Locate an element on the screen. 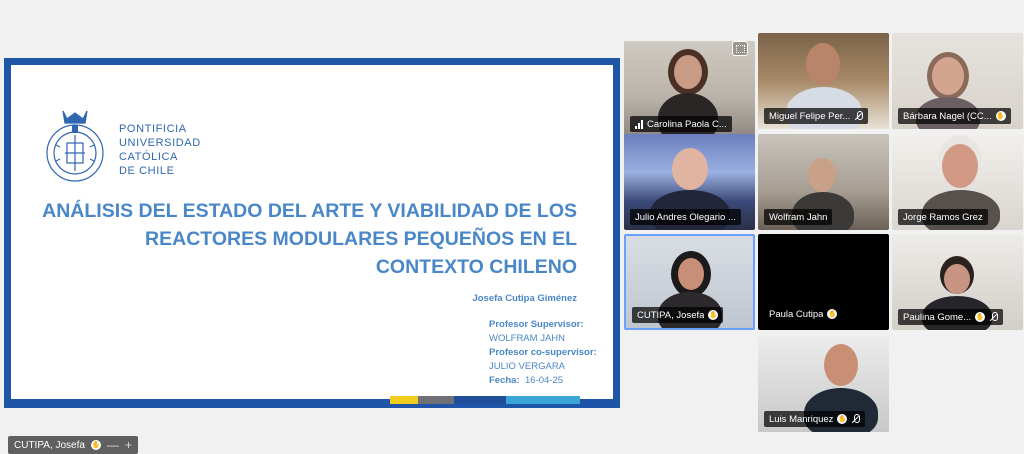 This screenshot has height=454, width=1024. cosupervisor-label: Profesor co-supervisor: is located at coordinates (543, 352).